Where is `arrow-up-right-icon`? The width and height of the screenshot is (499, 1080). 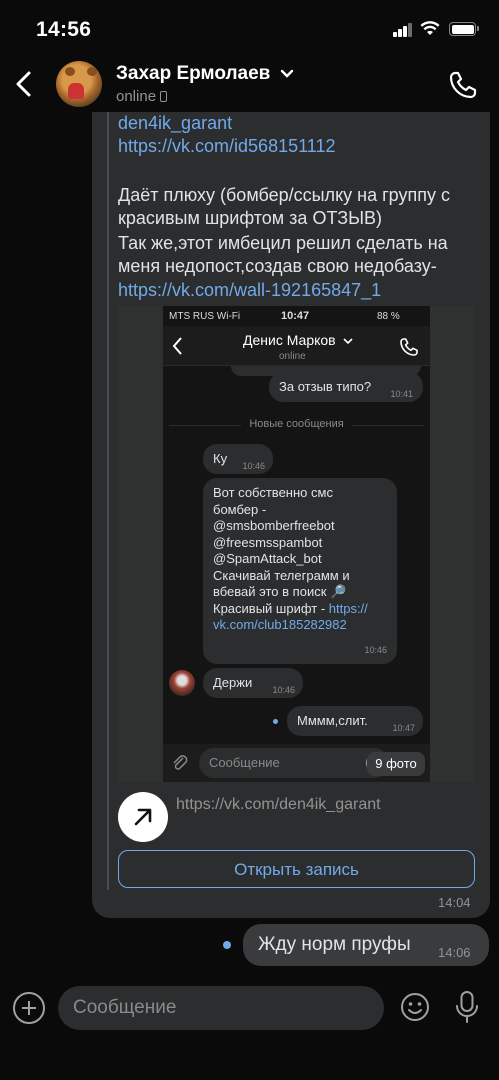
arrow-up-right-icon is located at coordinates (143, 817).